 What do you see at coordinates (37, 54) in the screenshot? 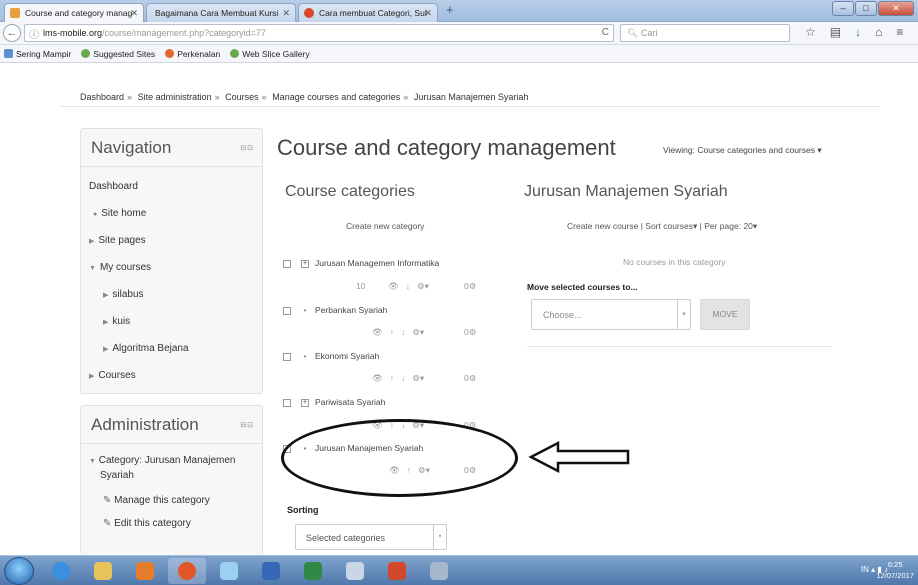
I see `bookmark-sering-mampir: Sering Mampir` at bounding box center [37, 54].